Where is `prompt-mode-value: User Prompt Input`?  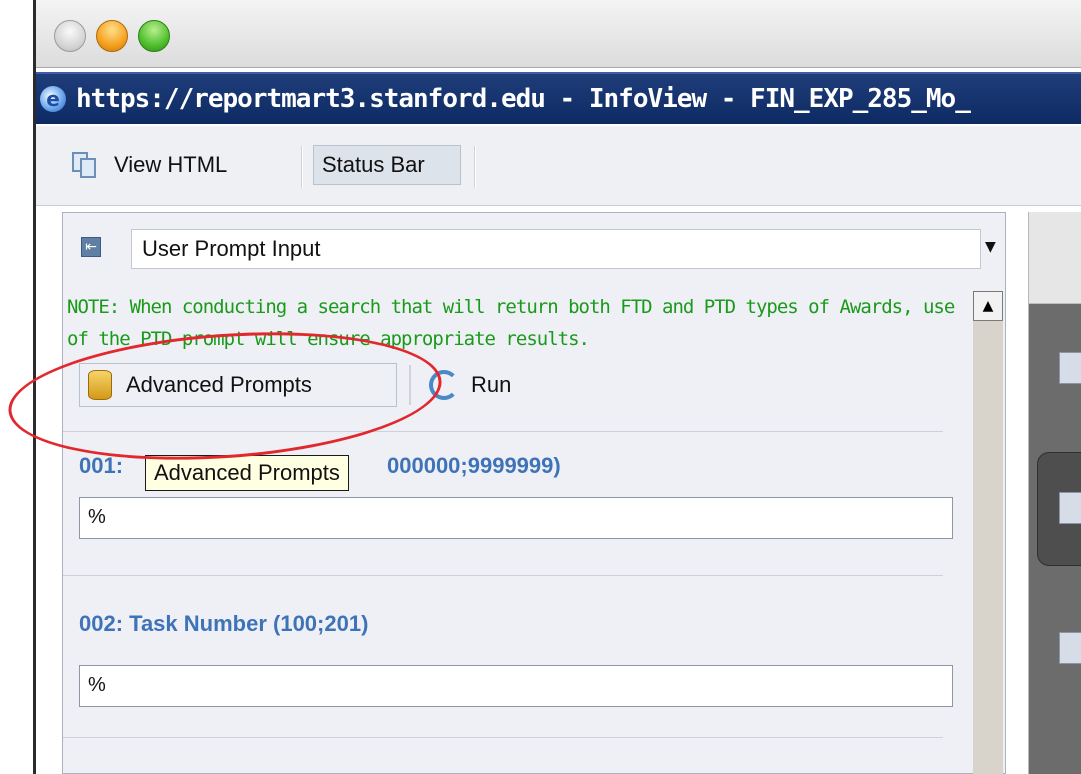 prompt-mode-value: User Prompt Input is located at coordinates (231, 248).